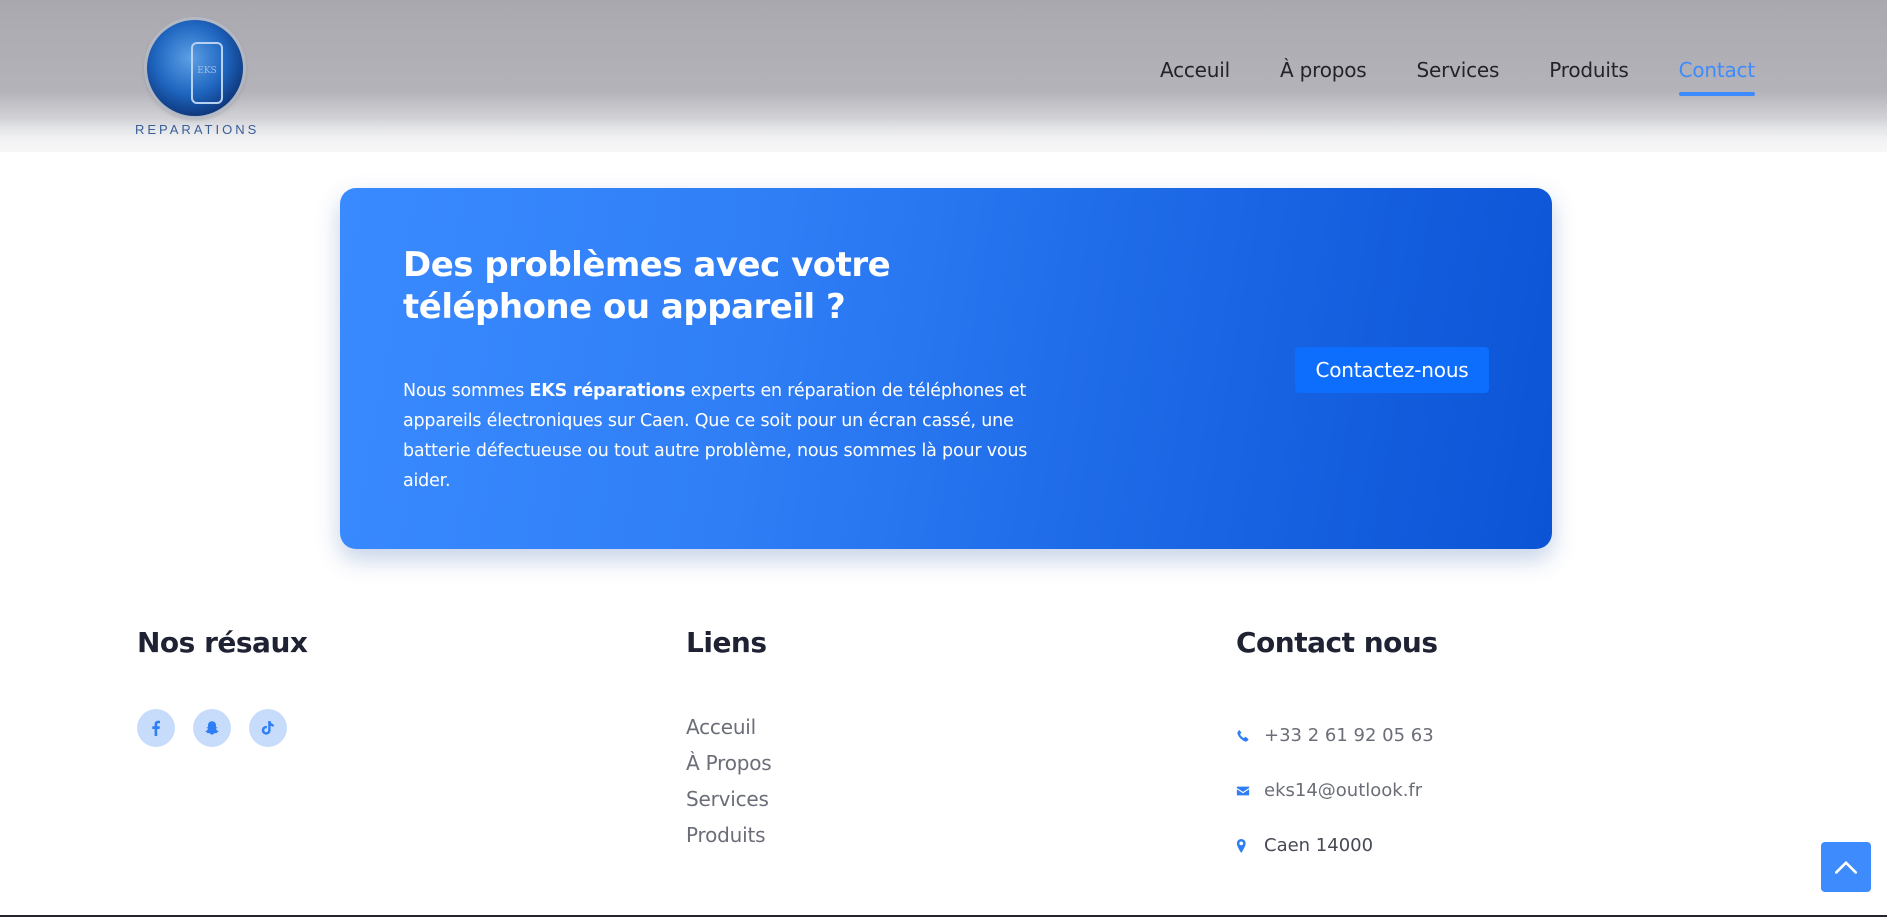 The image size is (1887, 917). I want to click on footer-networks: Nos résaux, so click(222, 642).